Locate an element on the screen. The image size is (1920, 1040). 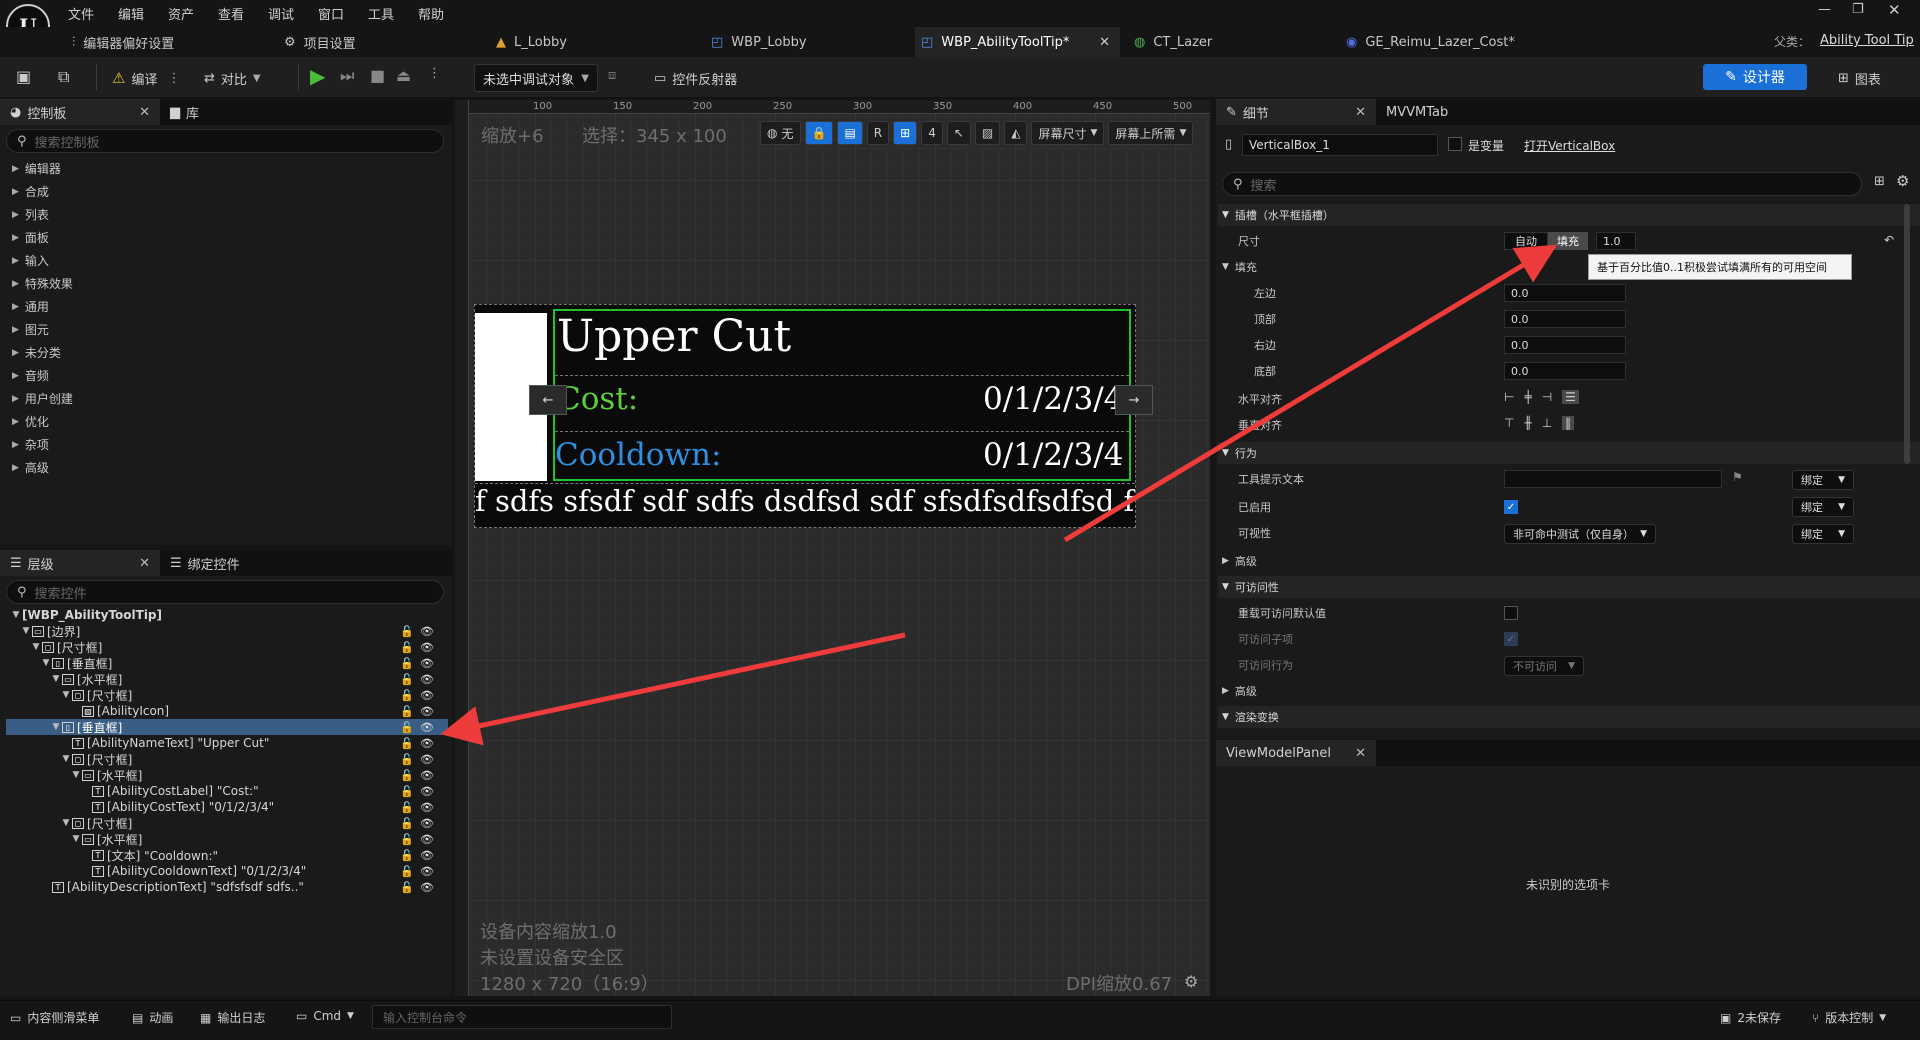
debug-target-dropdown: 未选中调试对象 ▼ is located at coordinates (536, 78).